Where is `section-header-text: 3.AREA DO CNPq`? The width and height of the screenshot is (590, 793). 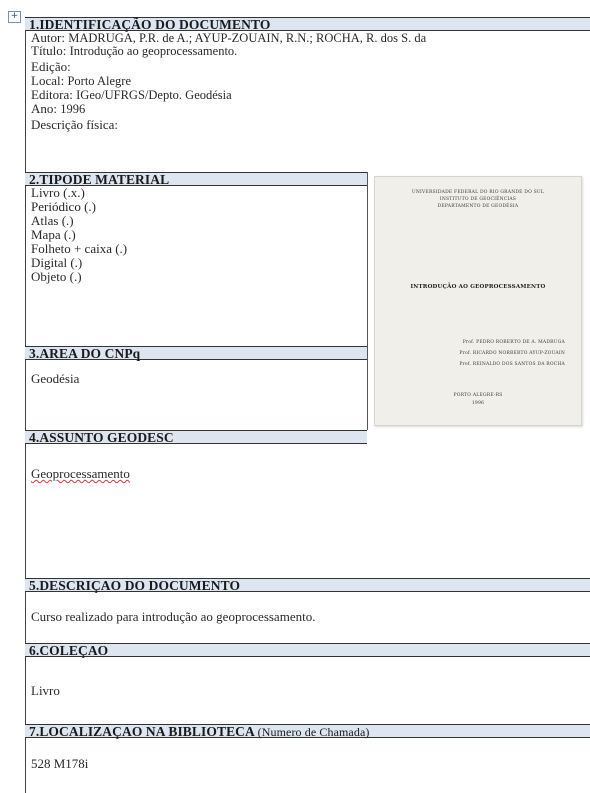 section-header-text: 3.AREA DO CNPq is located at coordinates (85, 353).